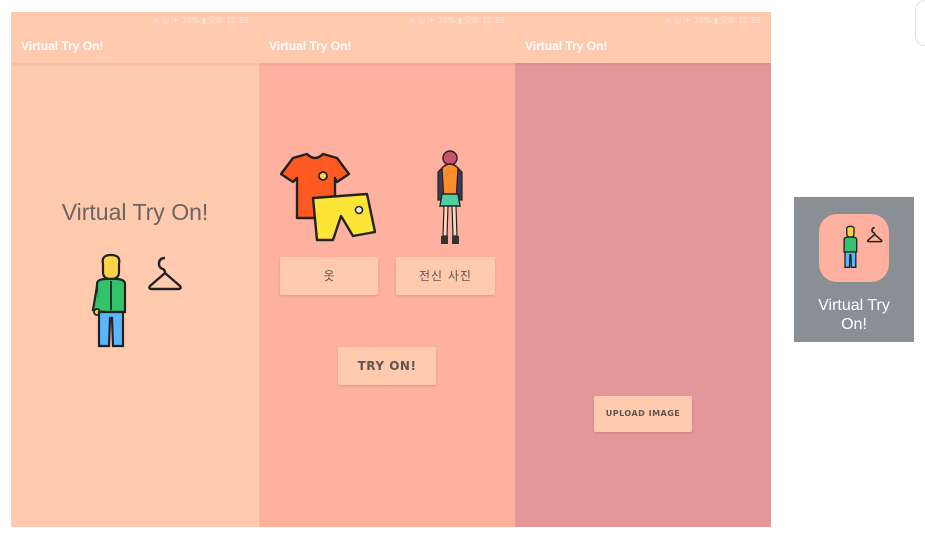 This screenshot has height=542, width=925. I want to click on shorts-icon, so click(344, 217).